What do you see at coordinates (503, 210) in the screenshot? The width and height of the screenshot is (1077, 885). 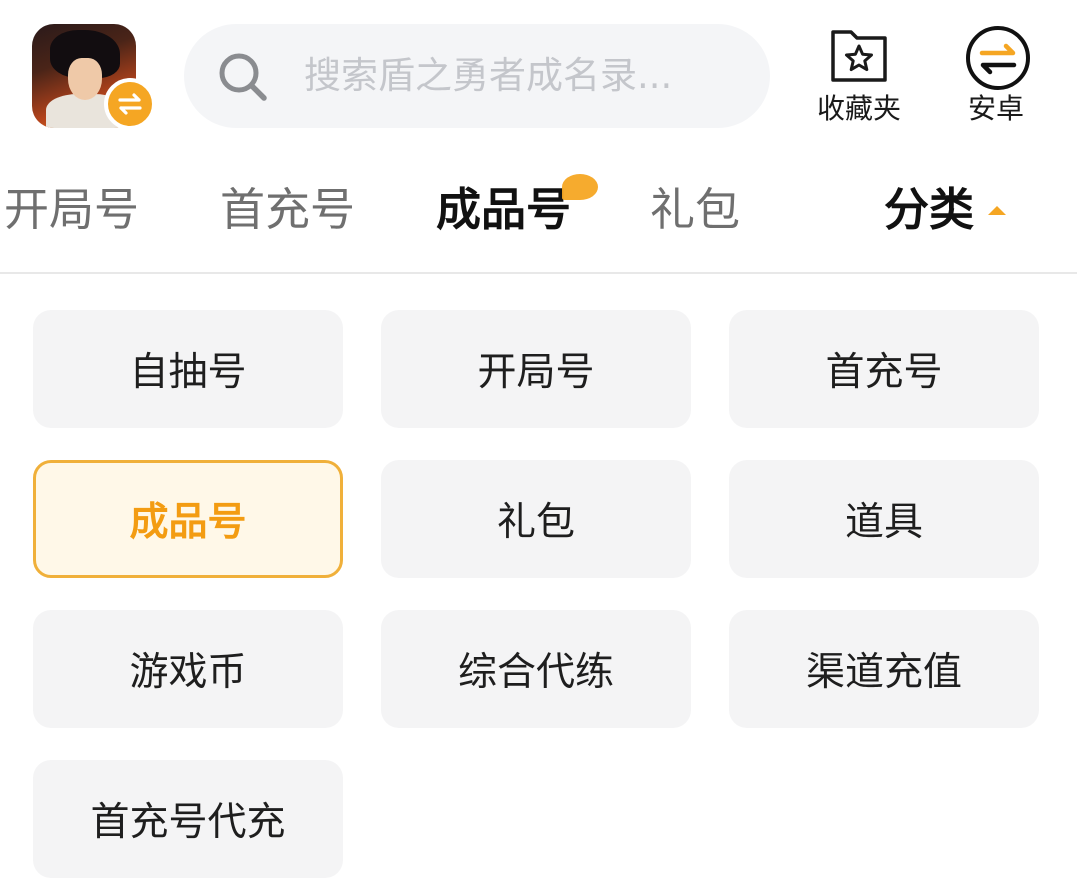 I see `tab-finished-account: 成品号` at bounding box center [503, 210].